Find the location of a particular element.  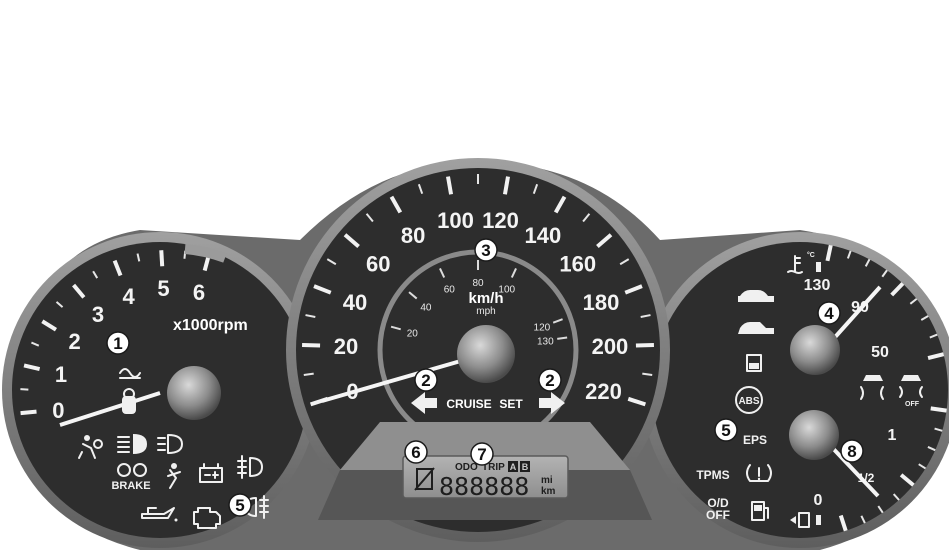

kmh-label: km/h is located at coordinates (485, 298).